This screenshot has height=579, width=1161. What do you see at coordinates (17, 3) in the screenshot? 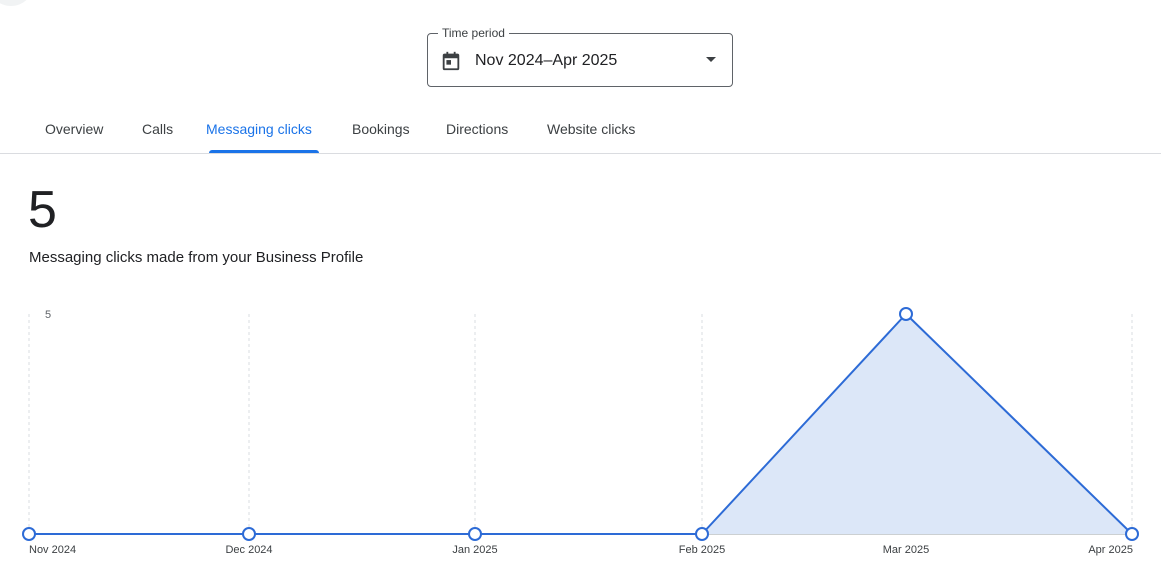
I see `corner-button` at bounding box center [17, 3].